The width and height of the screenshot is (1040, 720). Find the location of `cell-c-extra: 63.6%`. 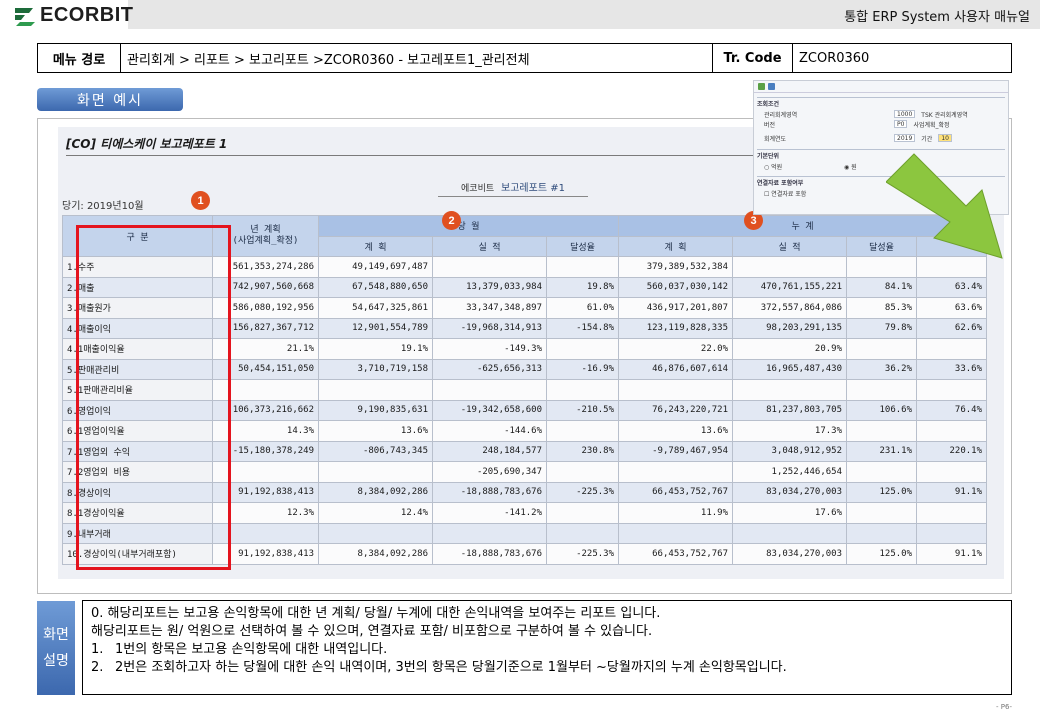

cell-c-extra: 63.6% is located at coordinates (951, 308).